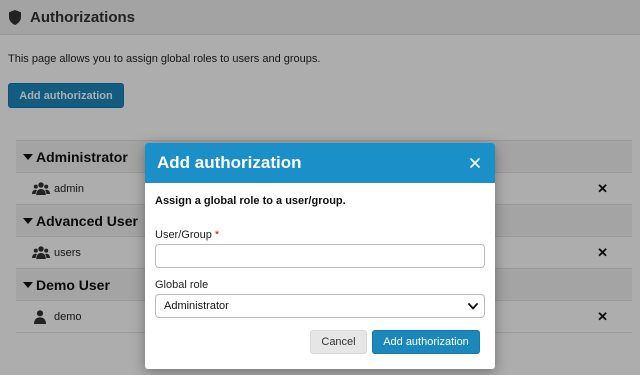  What do you see at coordinates (217, 235) in the screenshot?
I see `required-marker: *` at bounding box center [217, 235].